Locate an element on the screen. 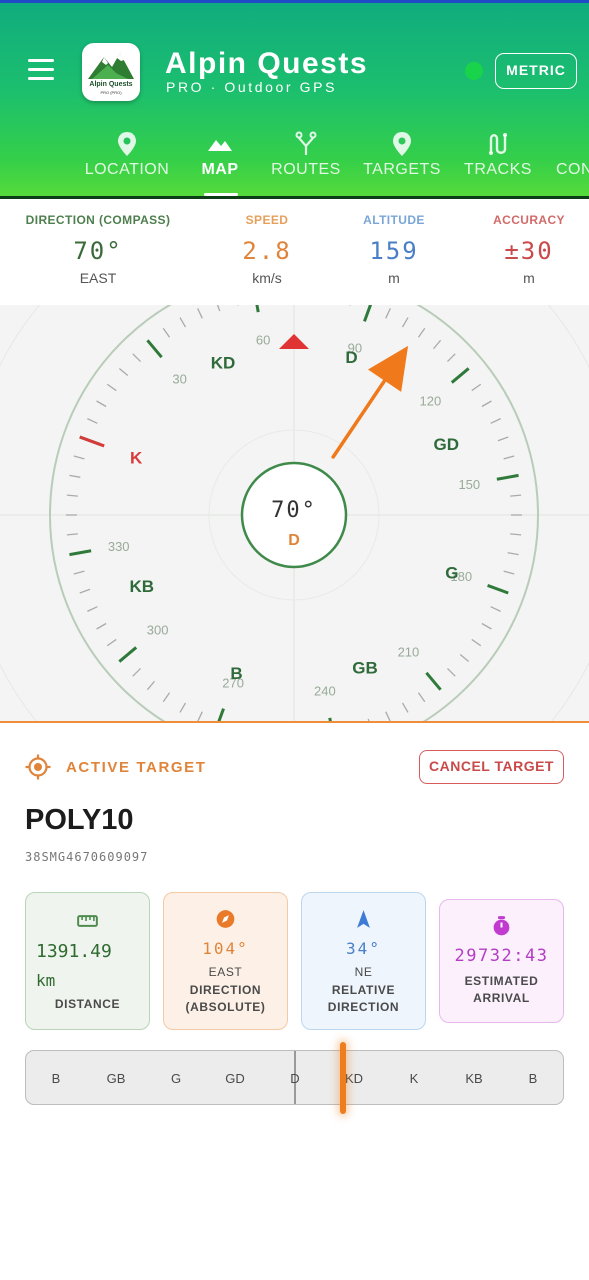 The width and height of the screenshot is (589, 1280). center-heading-value: 70° is located at coordinates (294, 510).